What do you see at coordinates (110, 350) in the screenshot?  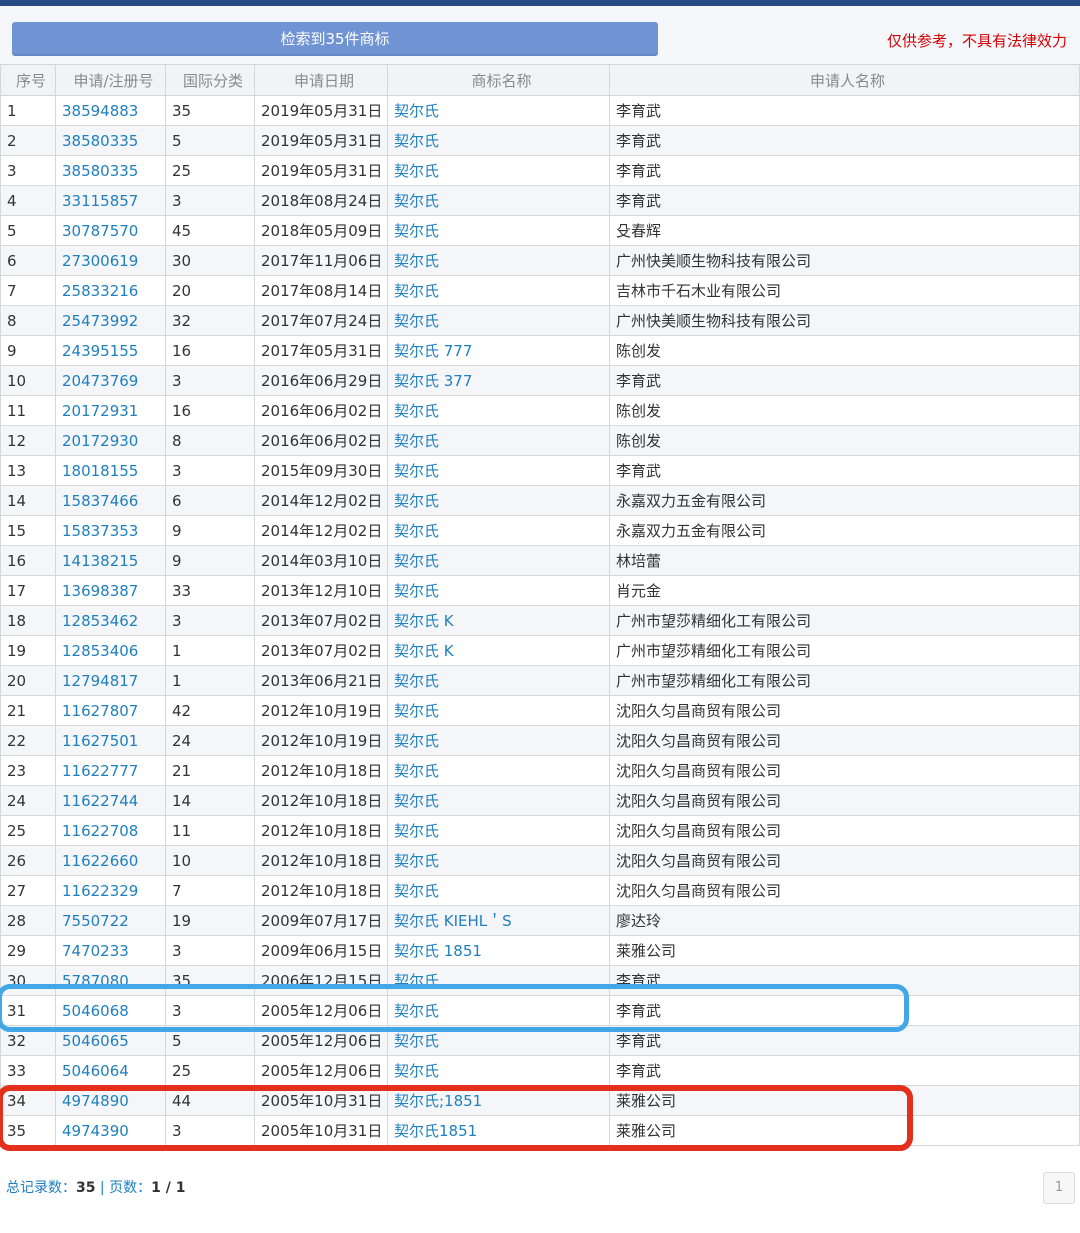 I see `reg-number-link: 24395155` at bounding box center [110, 350].